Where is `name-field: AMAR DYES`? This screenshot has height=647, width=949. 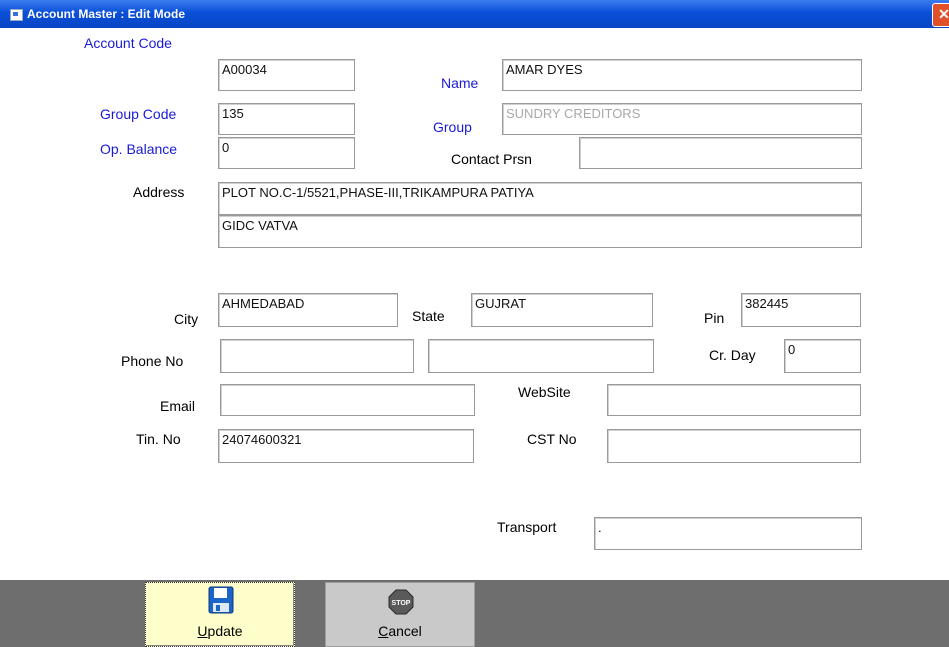 name-field: AMAR DYES is located at coordinates (682, 75).